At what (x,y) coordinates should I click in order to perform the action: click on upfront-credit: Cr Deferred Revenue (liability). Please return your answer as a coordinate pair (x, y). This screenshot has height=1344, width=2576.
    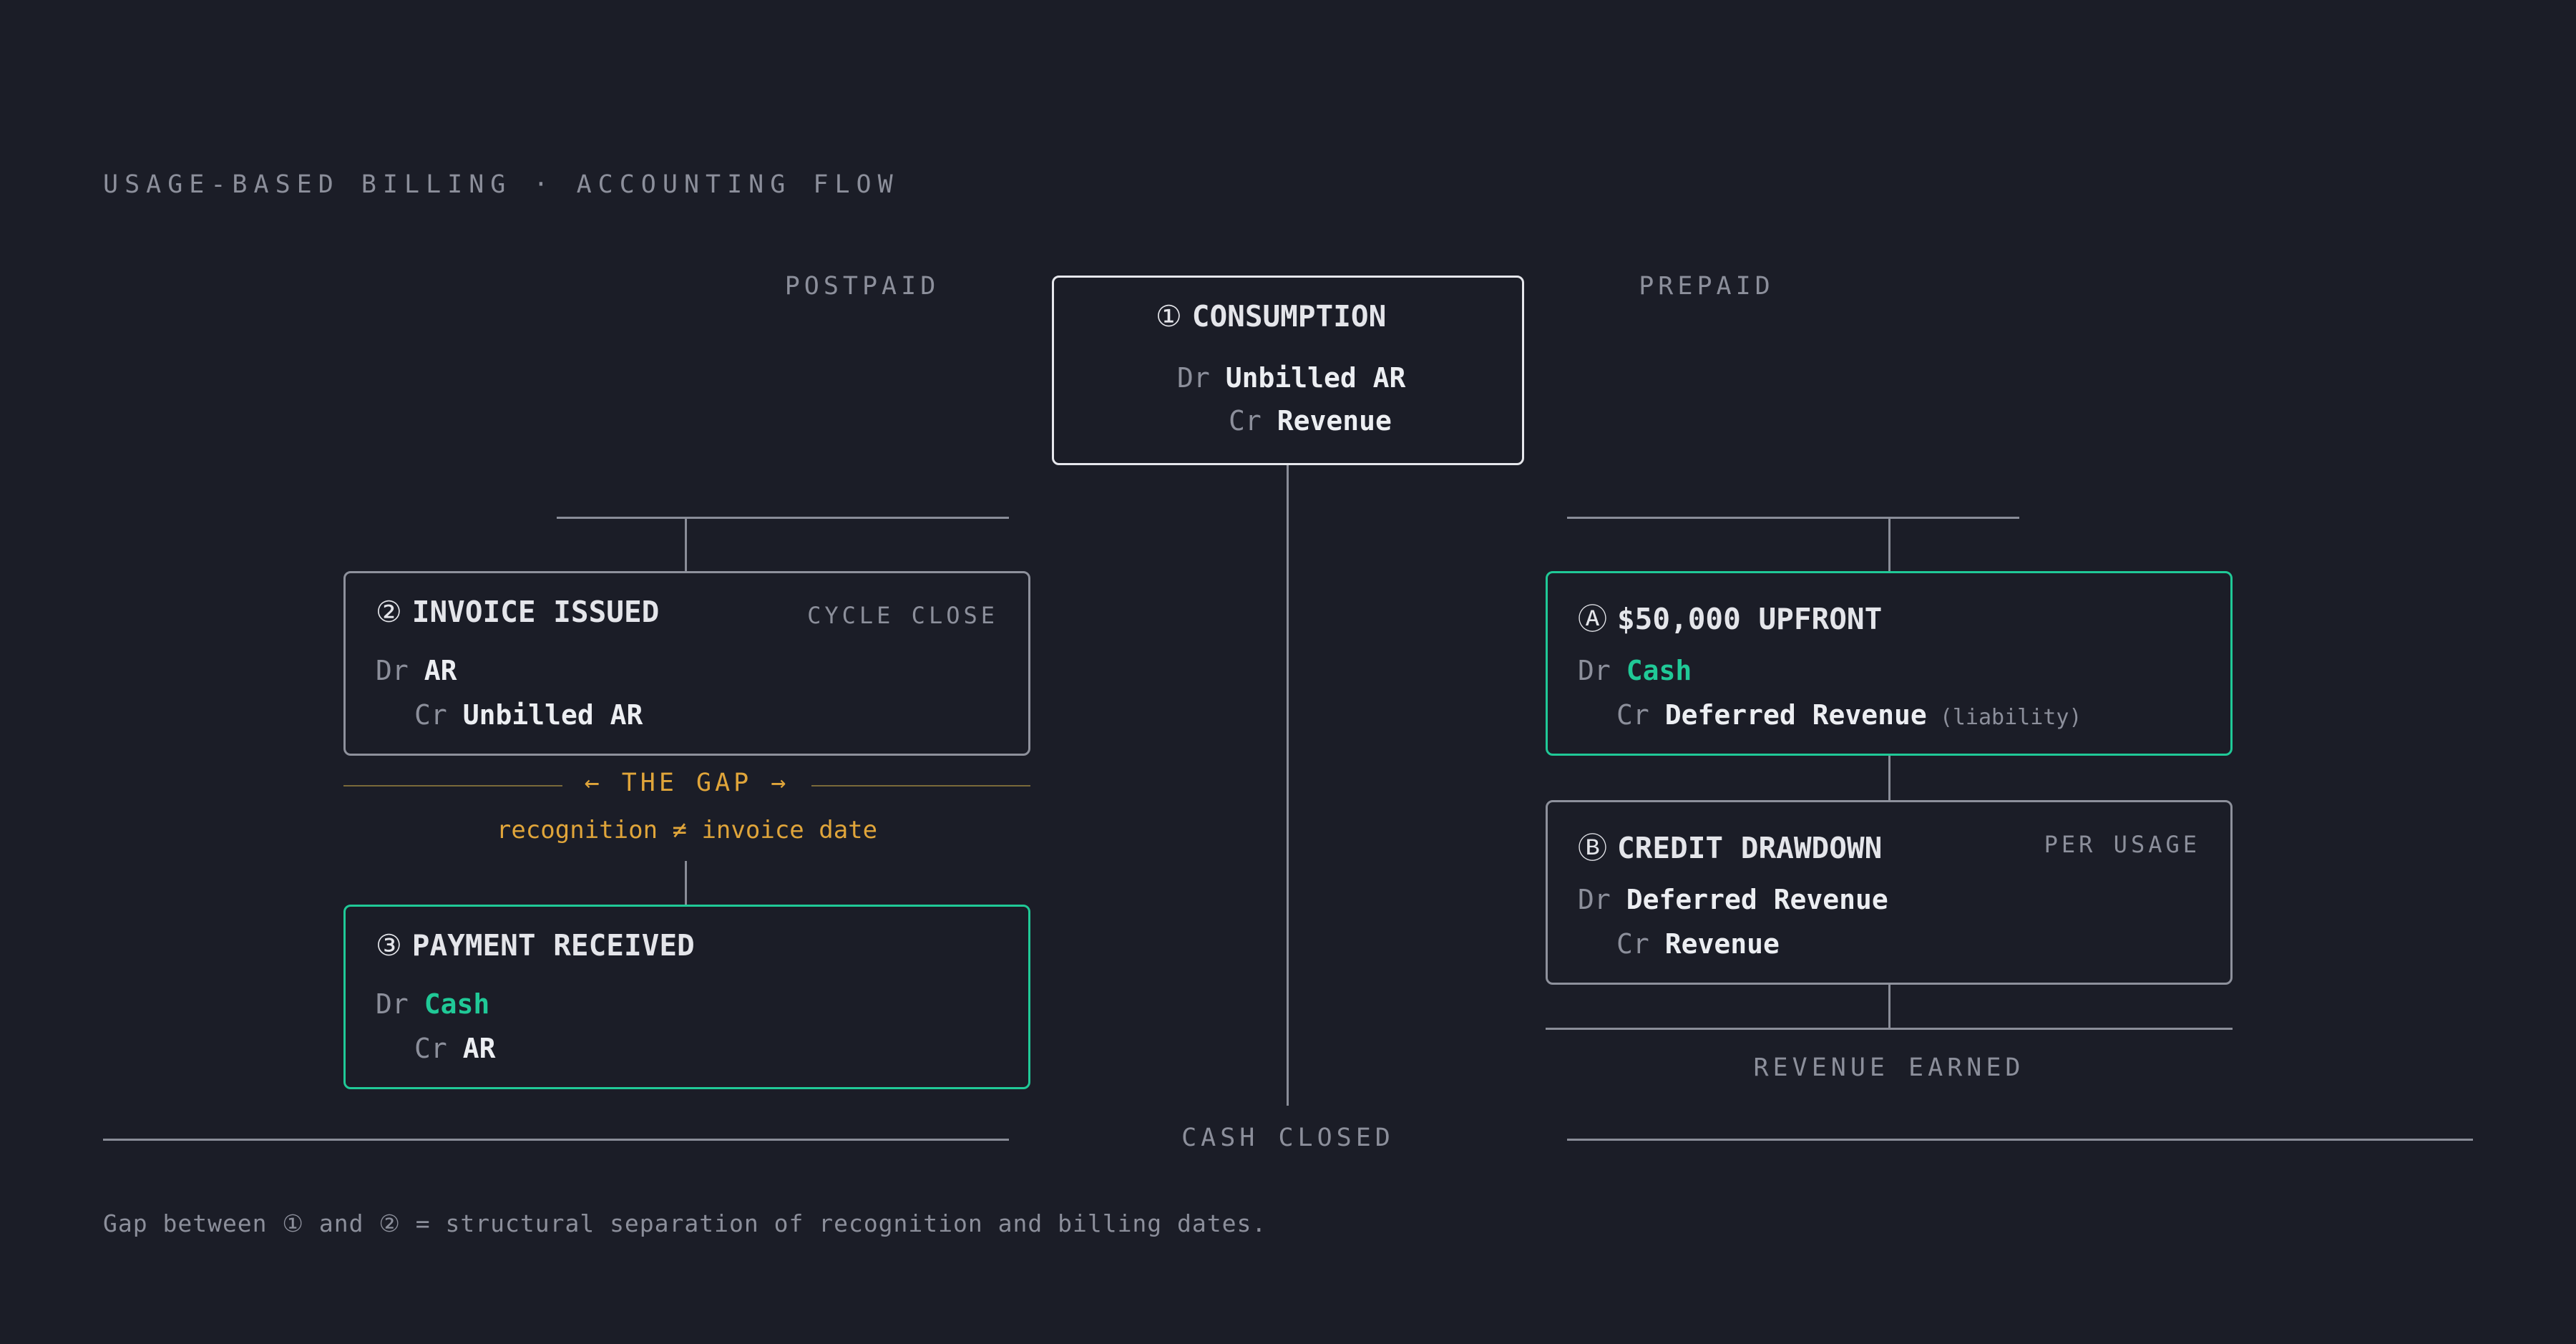
    Looking at the image, I should click on (1849, 715).